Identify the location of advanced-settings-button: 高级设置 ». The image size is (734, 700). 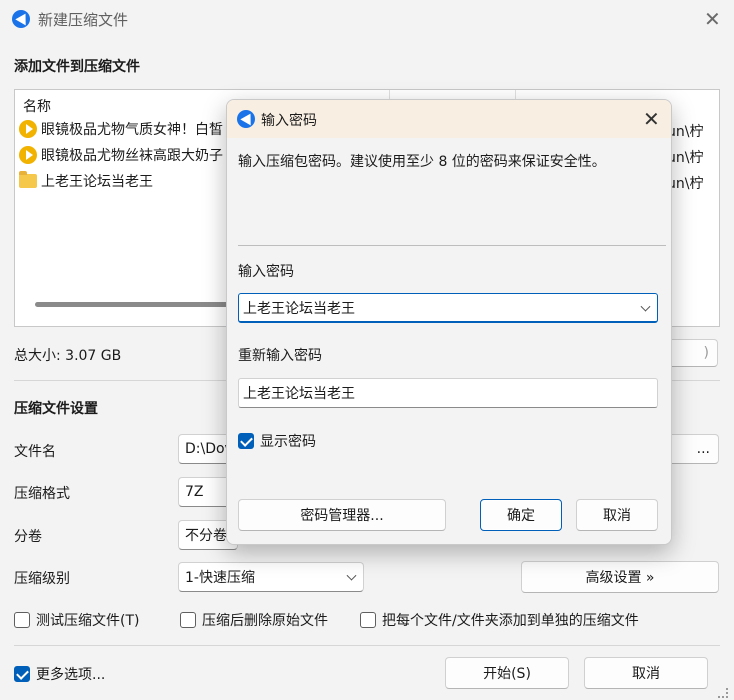
(620, 577).